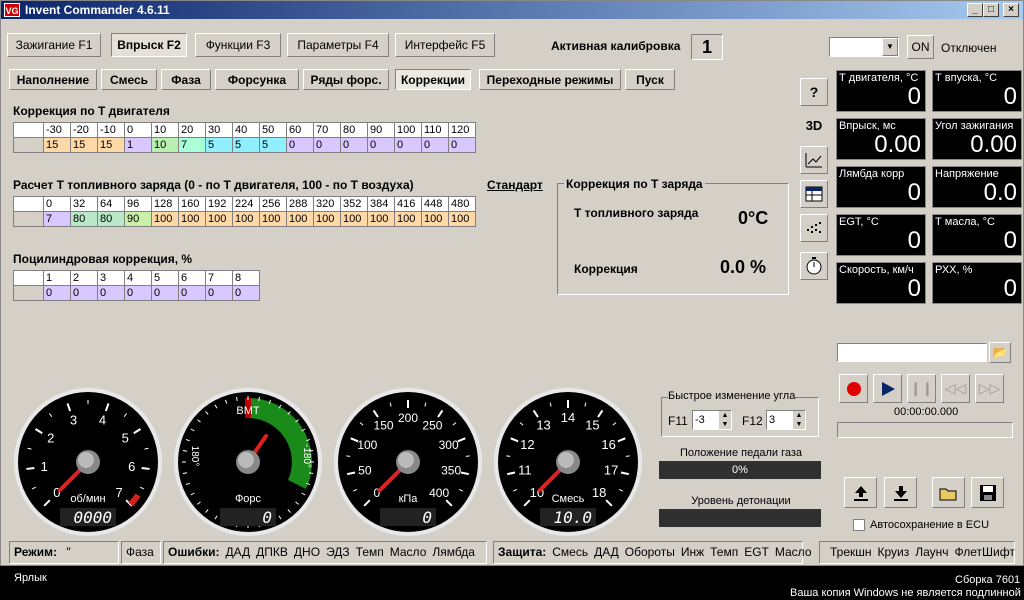 Image resolution: width=1024 pixels, height=600 pixels. What do you see at coordinates (814, 92) in the screenshot?
I see `help-button: ?` at bounding box center [814, 92].